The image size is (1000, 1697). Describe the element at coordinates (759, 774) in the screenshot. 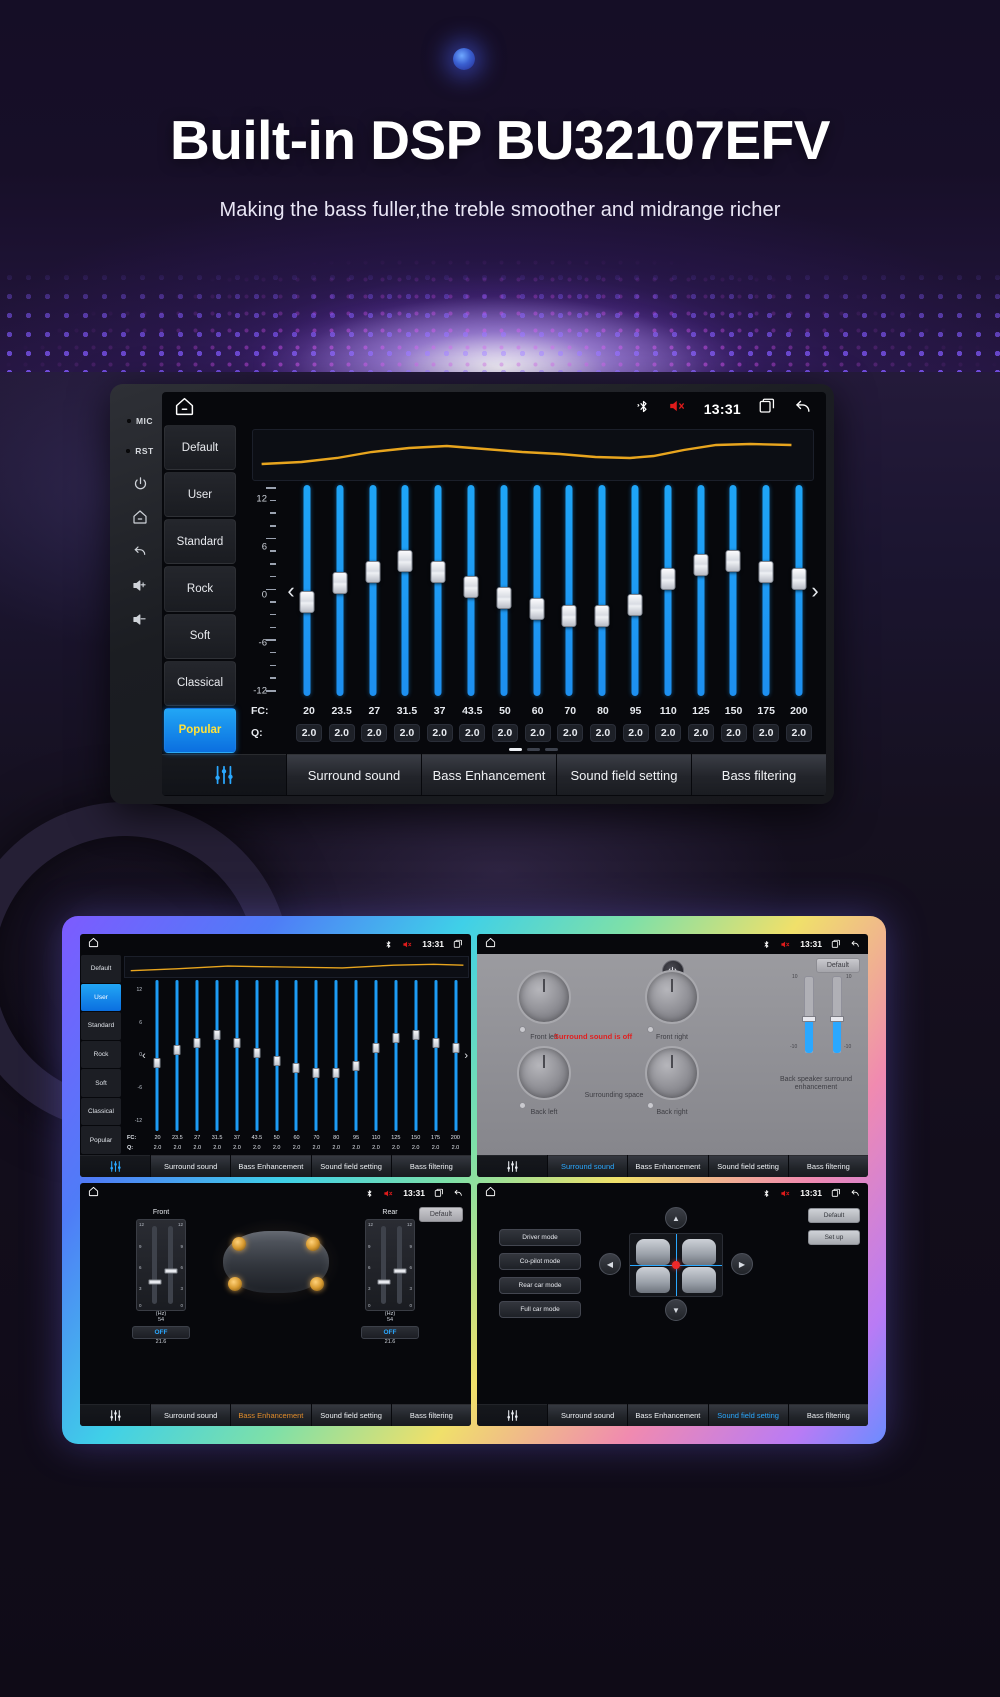

I see `tab-bass-filtering: Bass filtering` at that location.